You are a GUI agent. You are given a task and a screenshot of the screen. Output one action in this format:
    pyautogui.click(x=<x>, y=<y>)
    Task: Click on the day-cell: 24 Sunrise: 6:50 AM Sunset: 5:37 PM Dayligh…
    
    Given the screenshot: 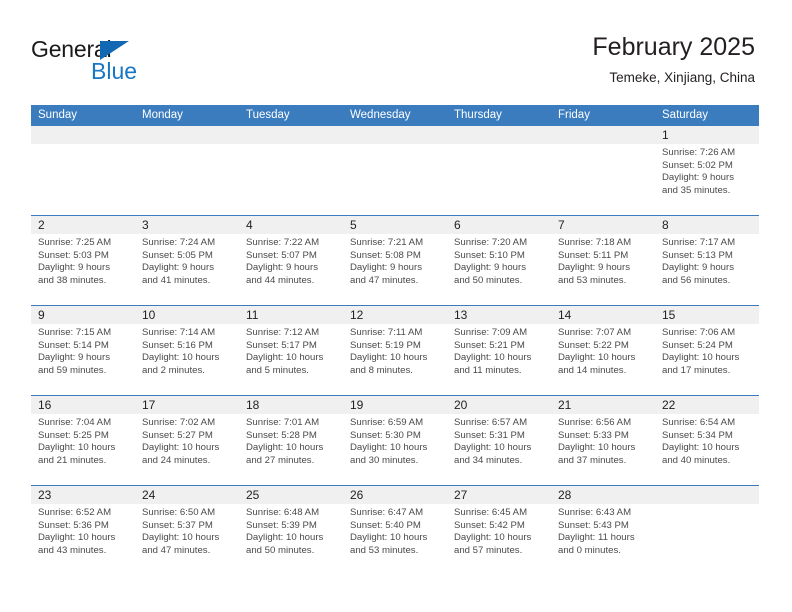 What is the action you would take?
    pyautogui.click(x=187, y=530)
    